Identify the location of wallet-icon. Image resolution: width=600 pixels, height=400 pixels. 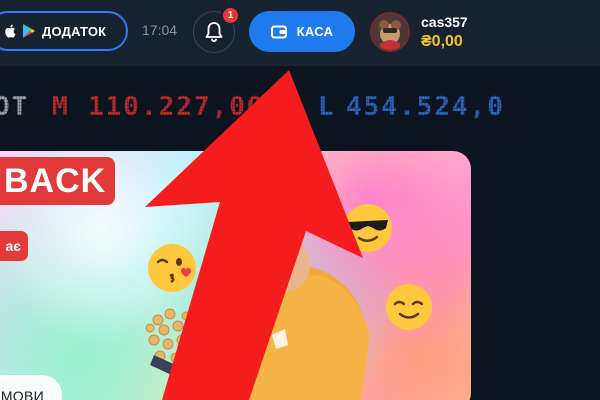
(278, 31).